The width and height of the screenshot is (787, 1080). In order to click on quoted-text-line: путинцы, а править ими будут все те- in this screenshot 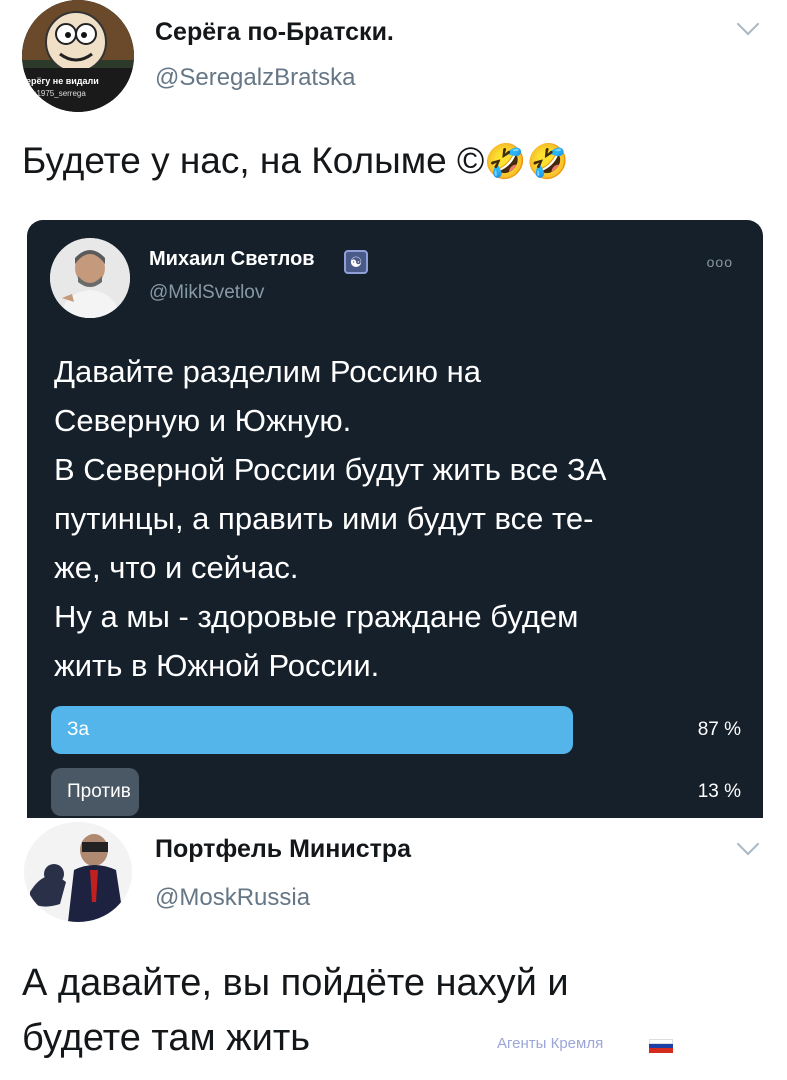, I will do `click(324, 518)`.